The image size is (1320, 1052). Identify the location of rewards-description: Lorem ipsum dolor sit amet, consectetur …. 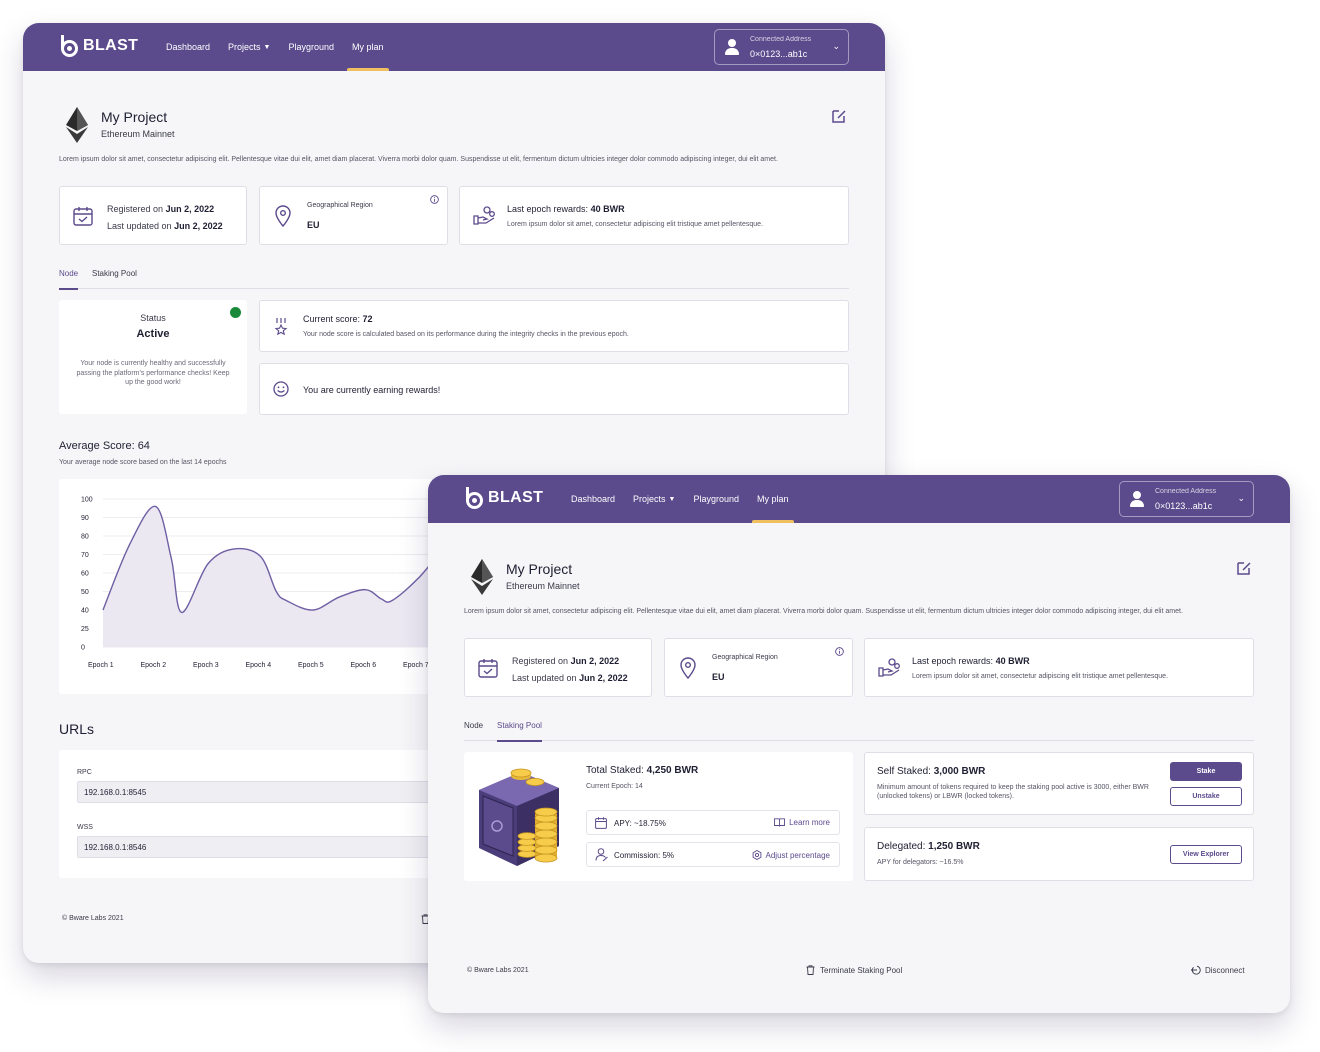
(635, 224).